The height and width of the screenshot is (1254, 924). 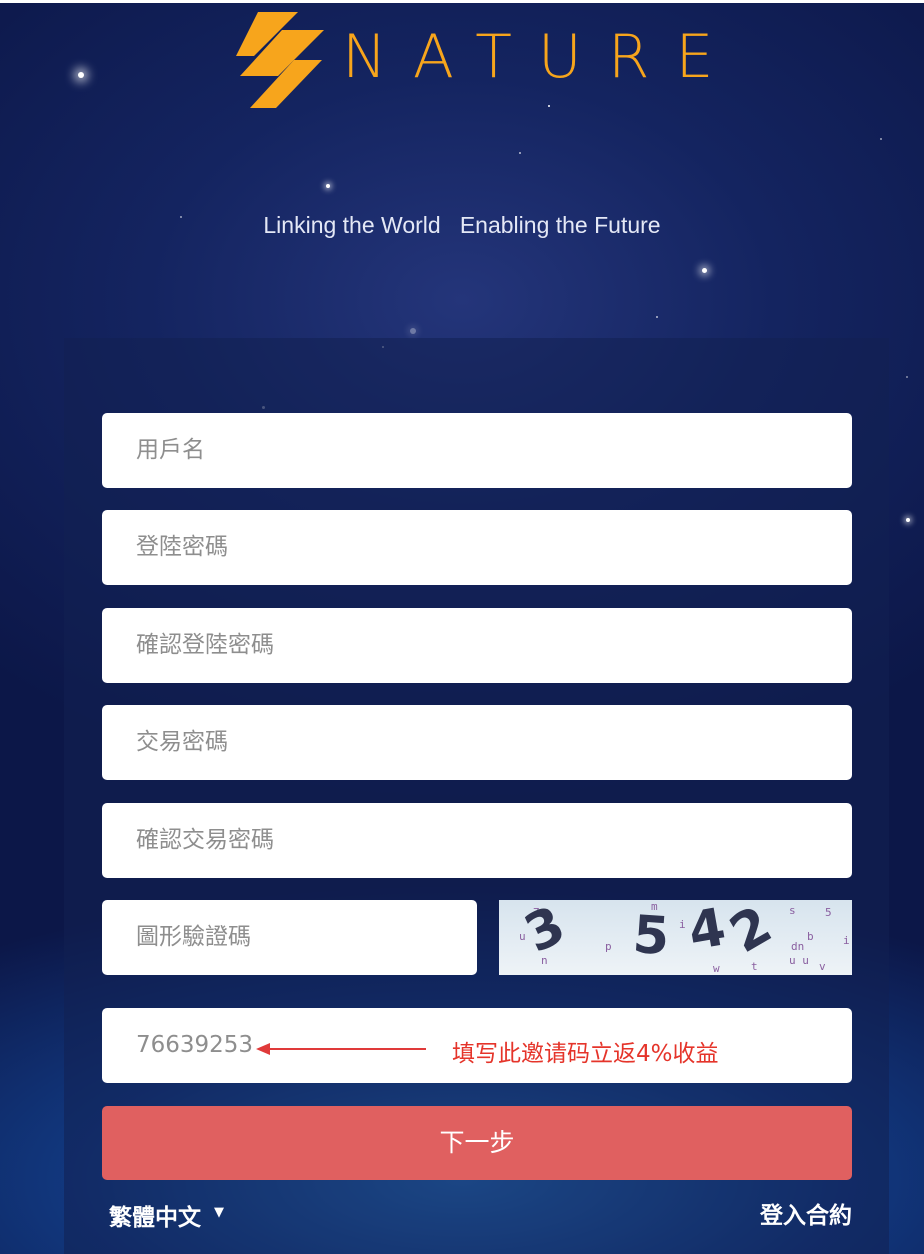 I want to click on slogan: Linking the World Enabling the Future, so click(x=462, y=225).